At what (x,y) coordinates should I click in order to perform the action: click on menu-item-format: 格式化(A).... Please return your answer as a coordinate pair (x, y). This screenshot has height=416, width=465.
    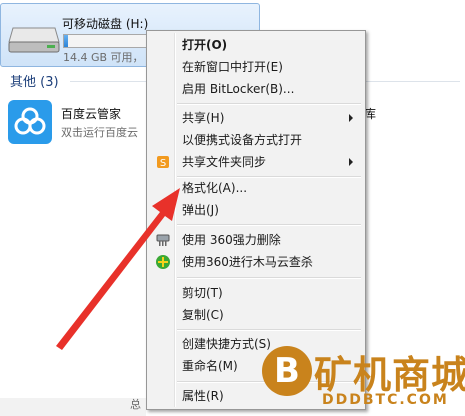
    Looking at the image, I should click on (256, 188).